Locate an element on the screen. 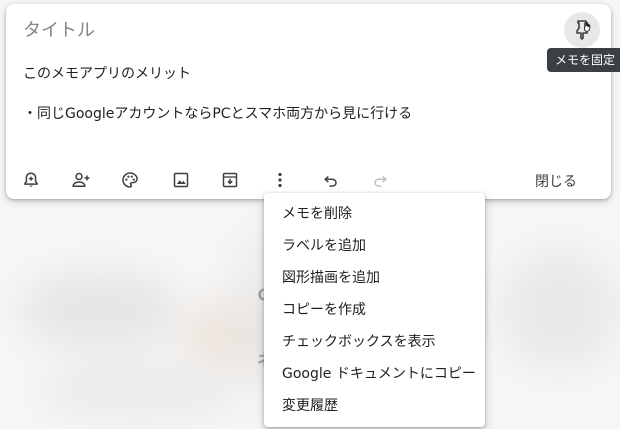 The image size is (620, 429). menu-item-add-drawing: 図形描画を追加 is located at coordinates (374, 278).